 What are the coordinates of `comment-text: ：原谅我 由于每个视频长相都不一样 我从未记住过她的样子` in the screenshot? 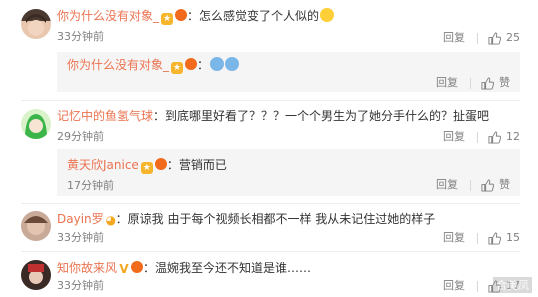 It's located at (275, 219).